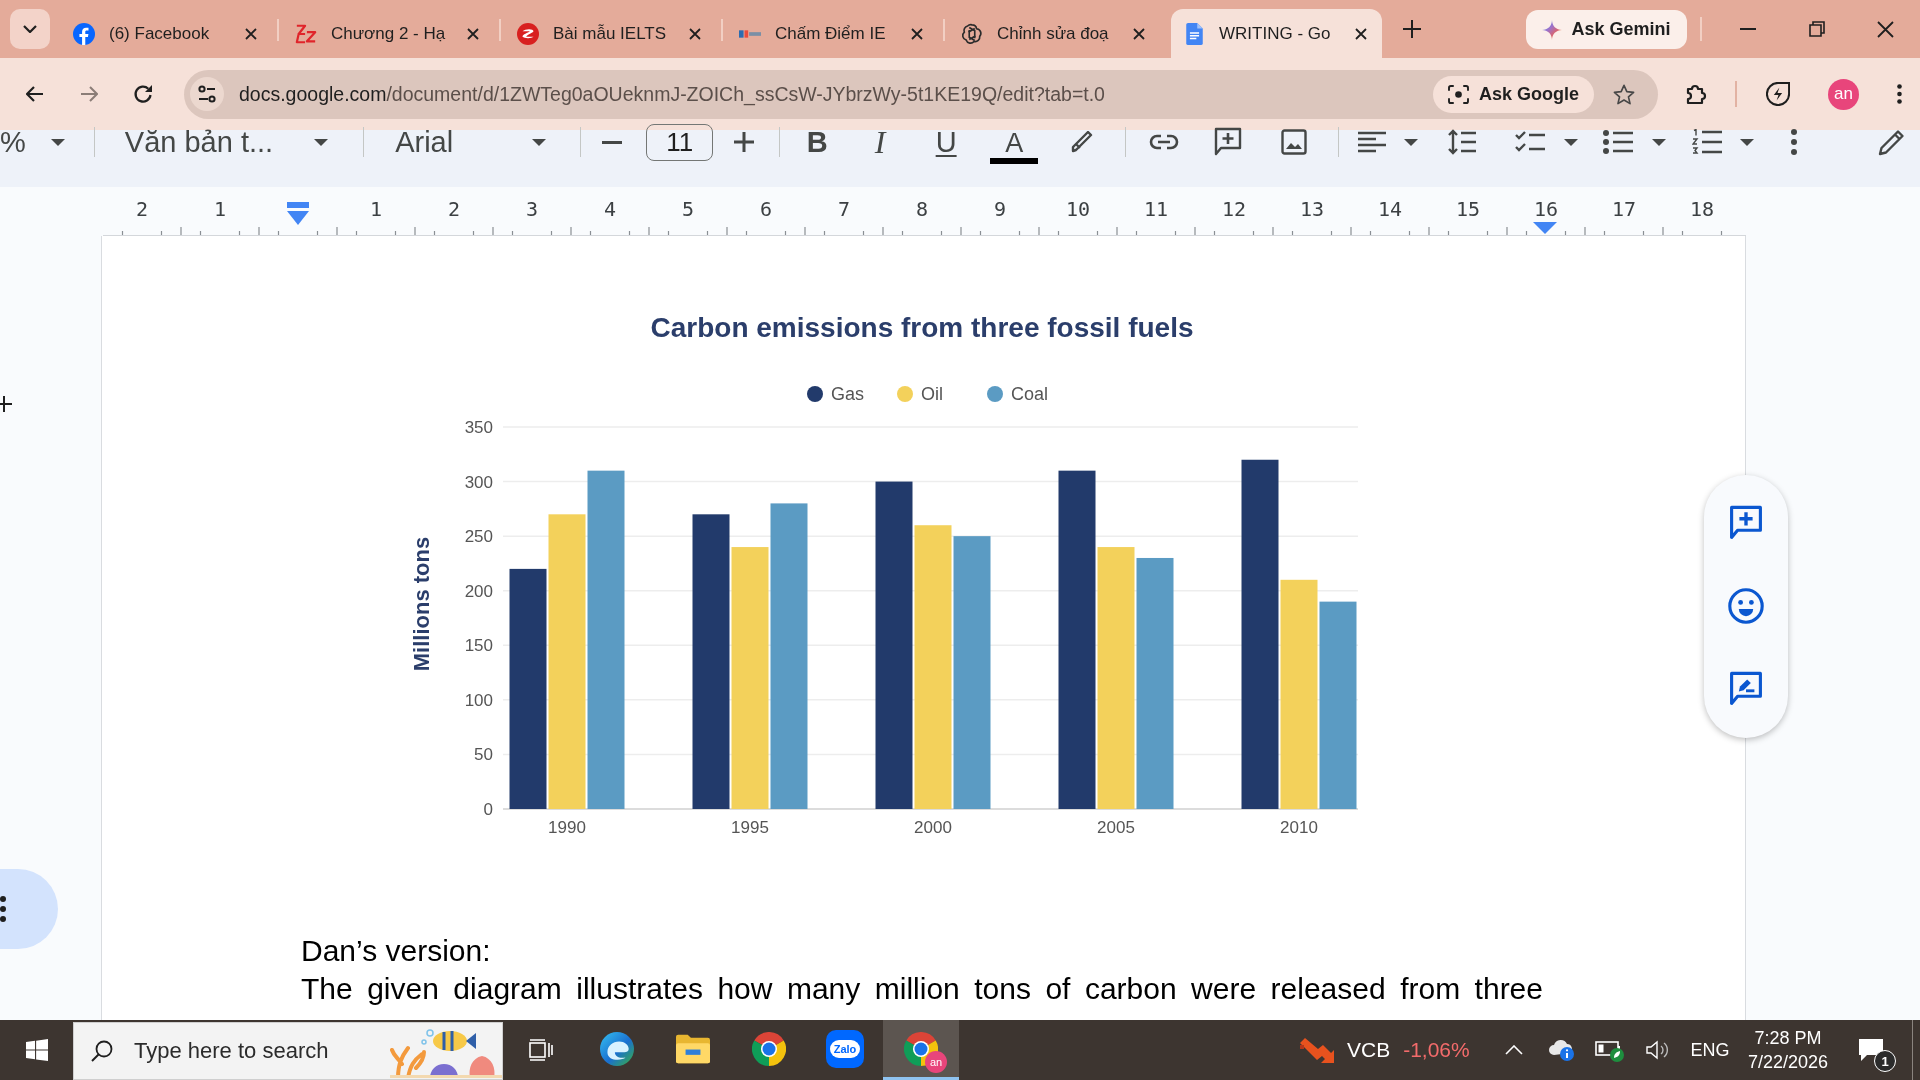 The height and width of the screenshot is (1080, 1920). I want to click on bold-button: B, so click(817, 142).